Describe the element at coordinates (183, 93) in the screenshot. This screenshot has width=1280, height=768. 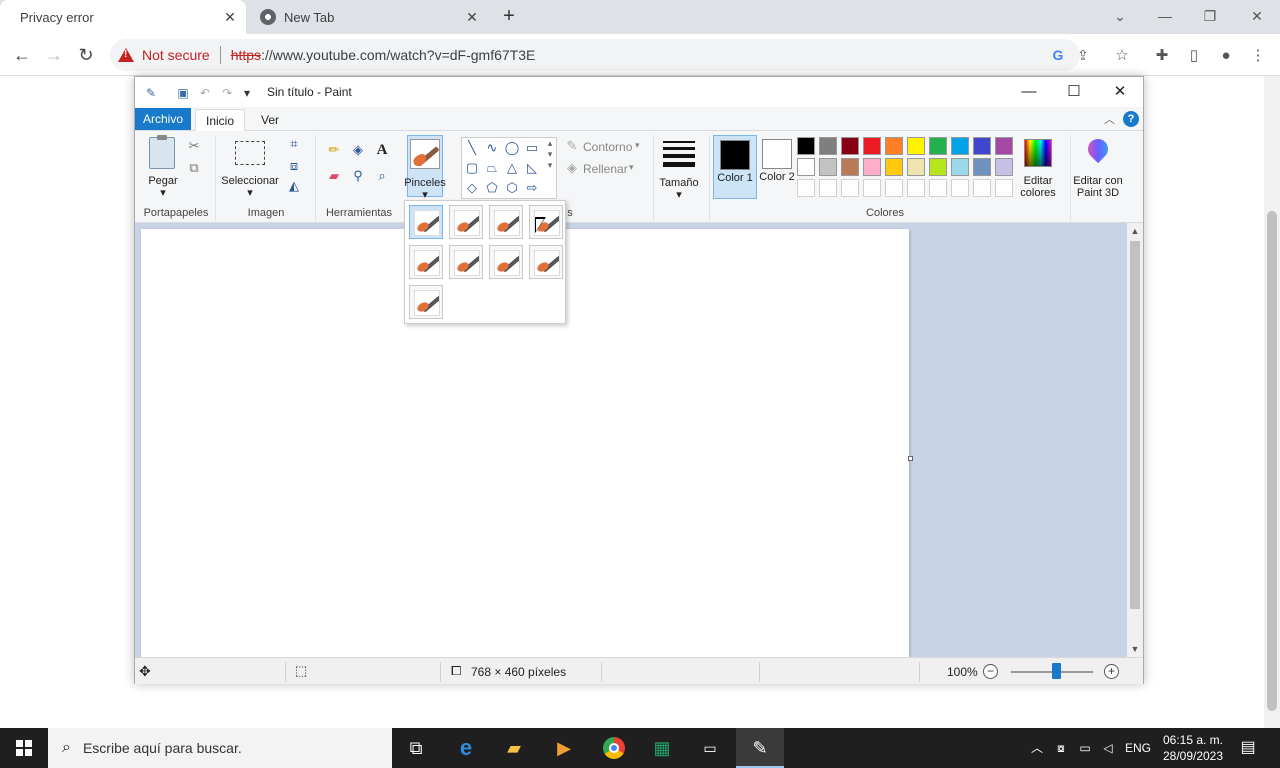
I see `save-icon: ▣` at that location.